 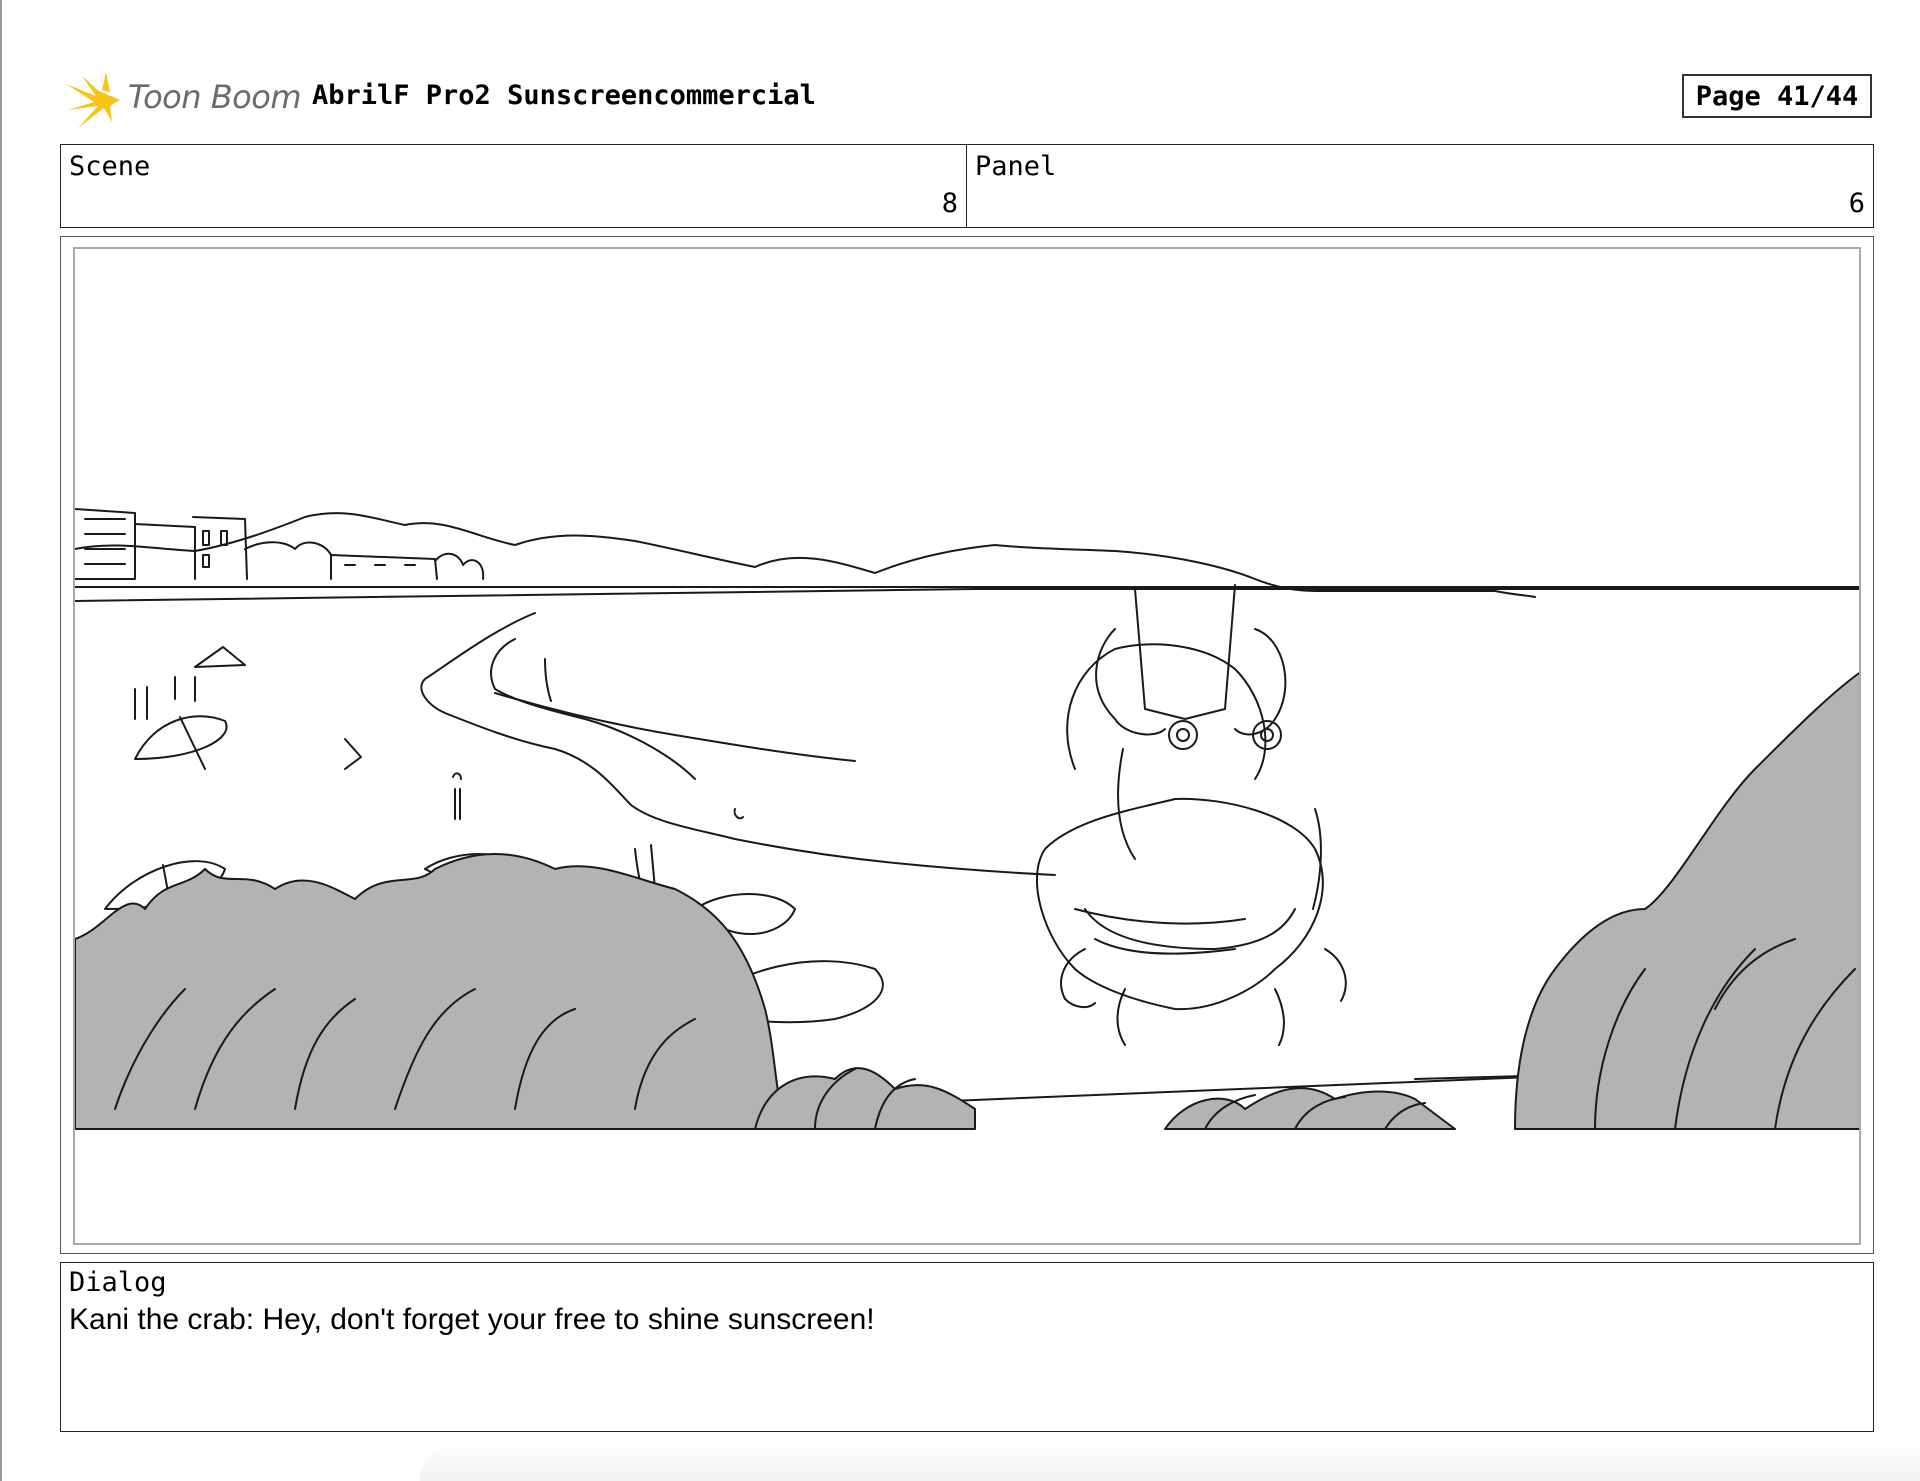 I want to click on star-burst-icon, so click(x=93, y=100).